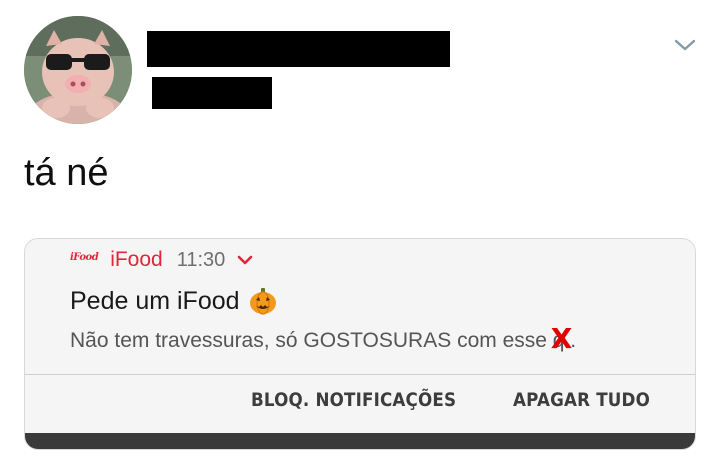  I want to click on divider, so click(360, 374).